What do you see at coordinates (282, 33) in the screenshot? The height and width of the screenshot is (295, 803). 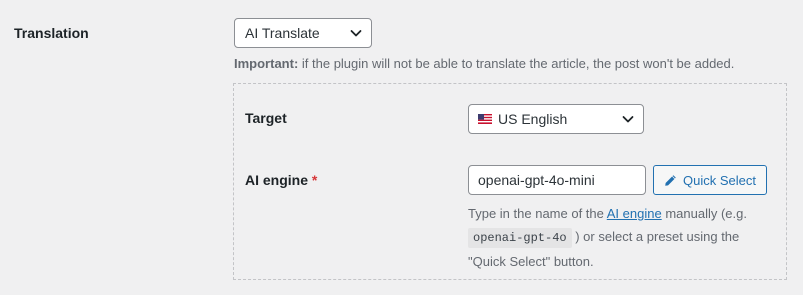 I see `translation-select-value: AI Translate` at bounding box center [282, 33].